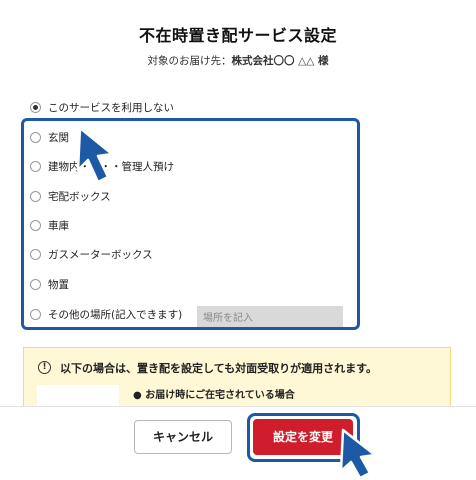 The height and width of the screenshot is (480, 476). I want to click on destination-prefix: 対象のお届け先：, so click(189, 61).